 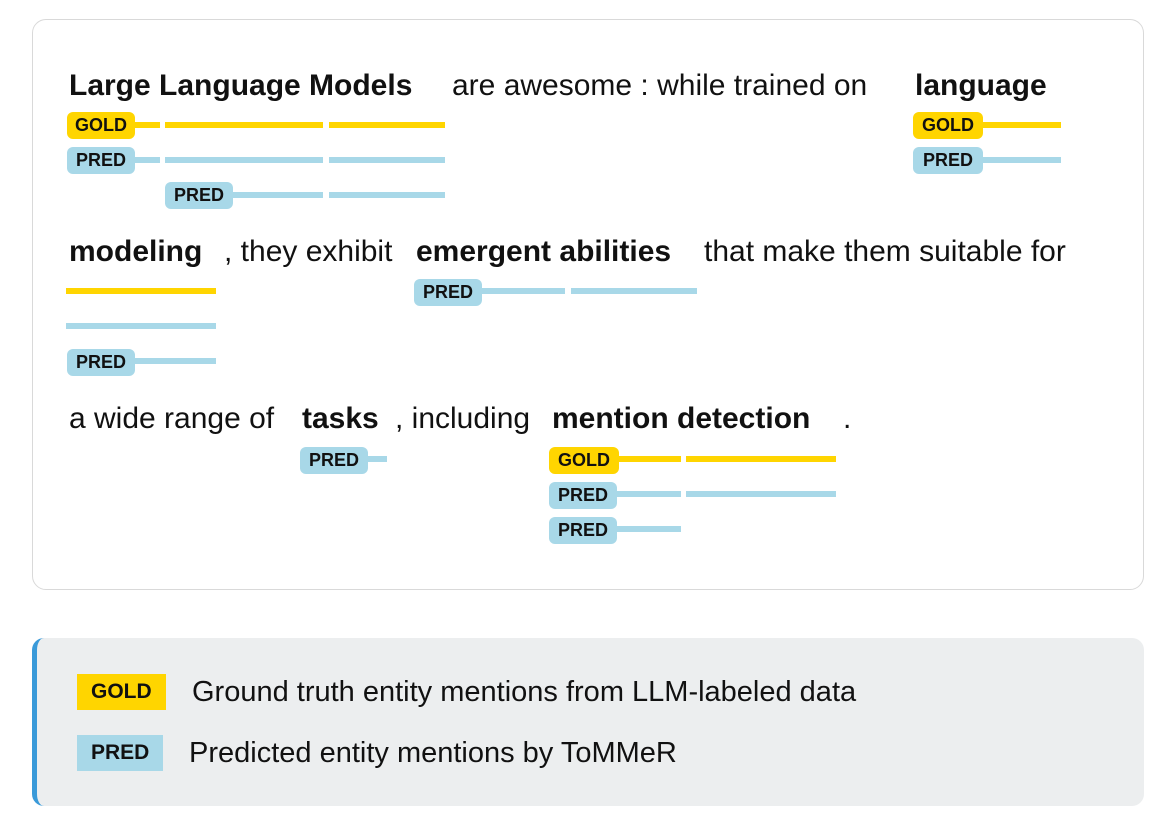 What do you see at coordinates (885, 251) in the screenshot?
I see `token-that-make-them: that make them suitable for` at bounding box center [885, 251].